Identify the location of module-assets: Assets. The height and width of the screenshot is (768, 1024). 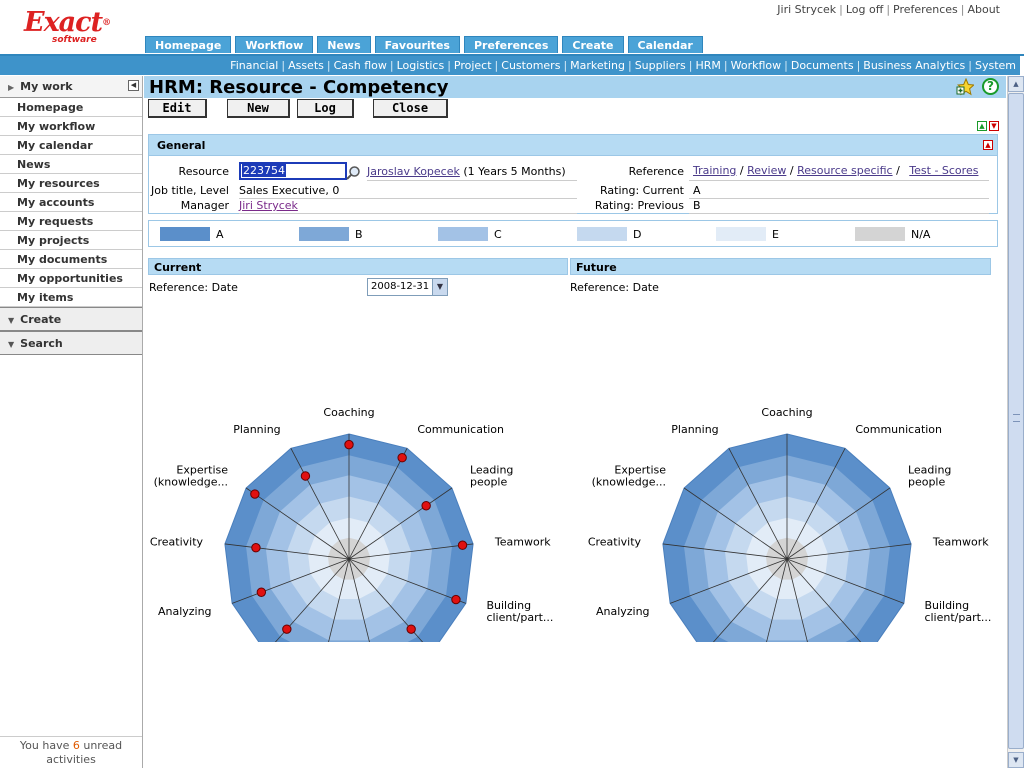
(306, 65).